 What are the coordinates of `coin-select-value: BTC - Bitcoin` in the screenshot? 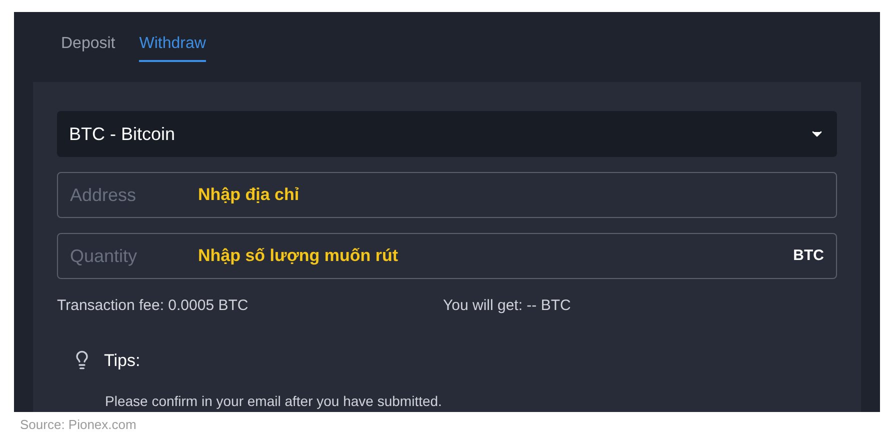 It's located at (122, 134).